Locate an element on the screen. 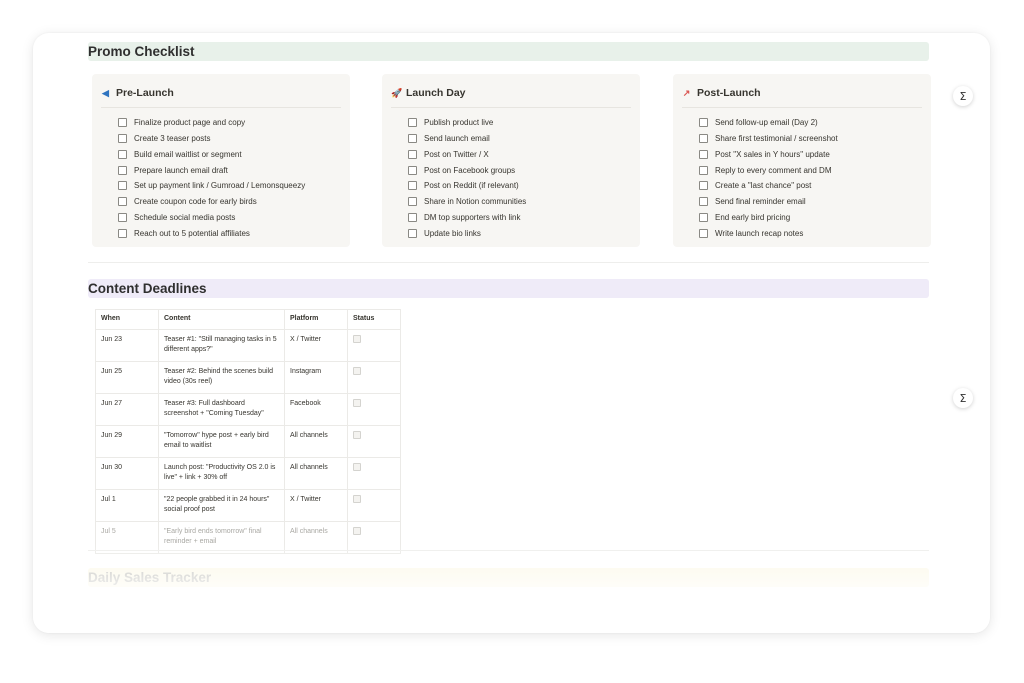 Image resolution: width=1024 pixels, height=683 pixels. todo-label: Post "X sales in Y hours" update is located at coordinates (772, 154).